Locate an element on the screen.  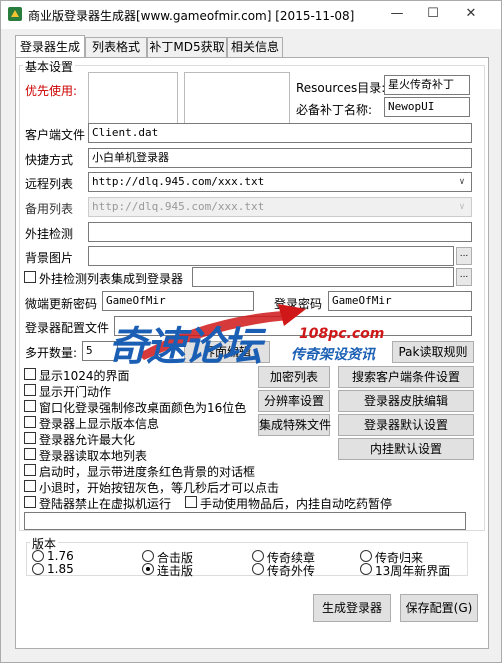
remote-list-label: 远程列表 is located at coordinates (49, 184).